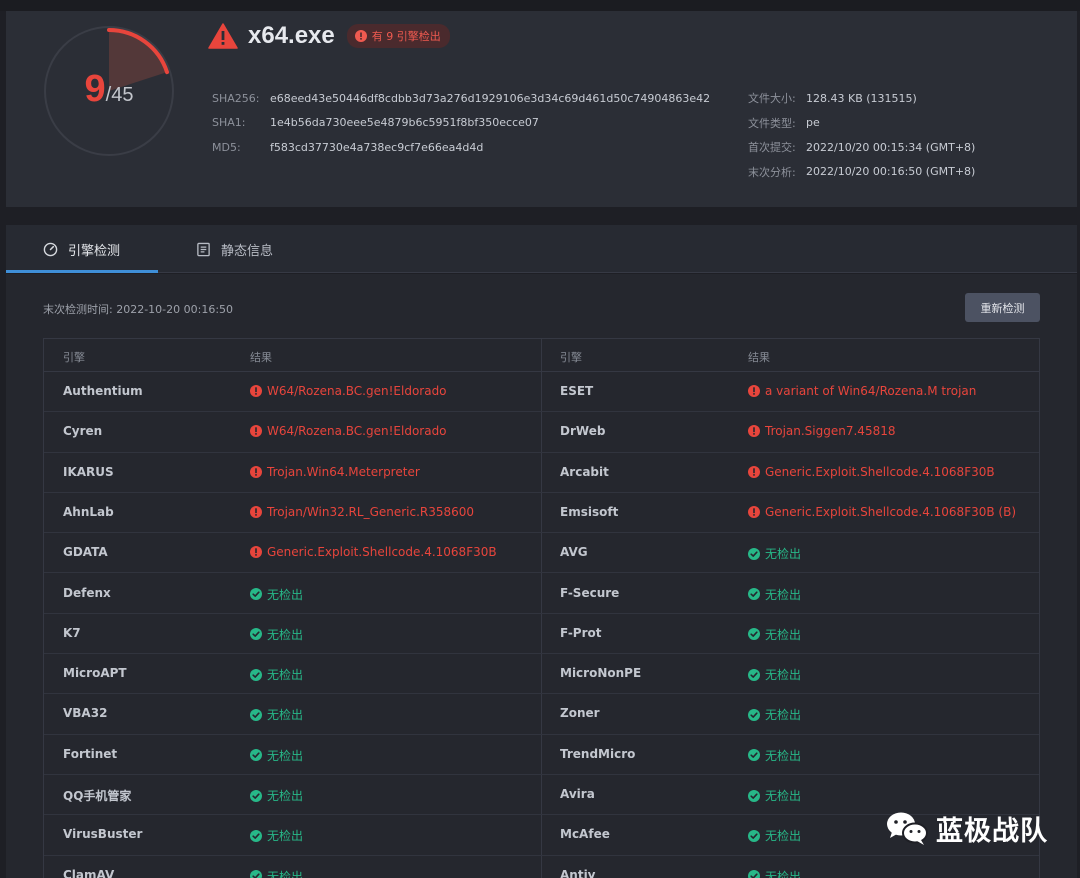 This screenshot has height=878, width=1080. I want to click on total-count: /45, so click(119, 95).